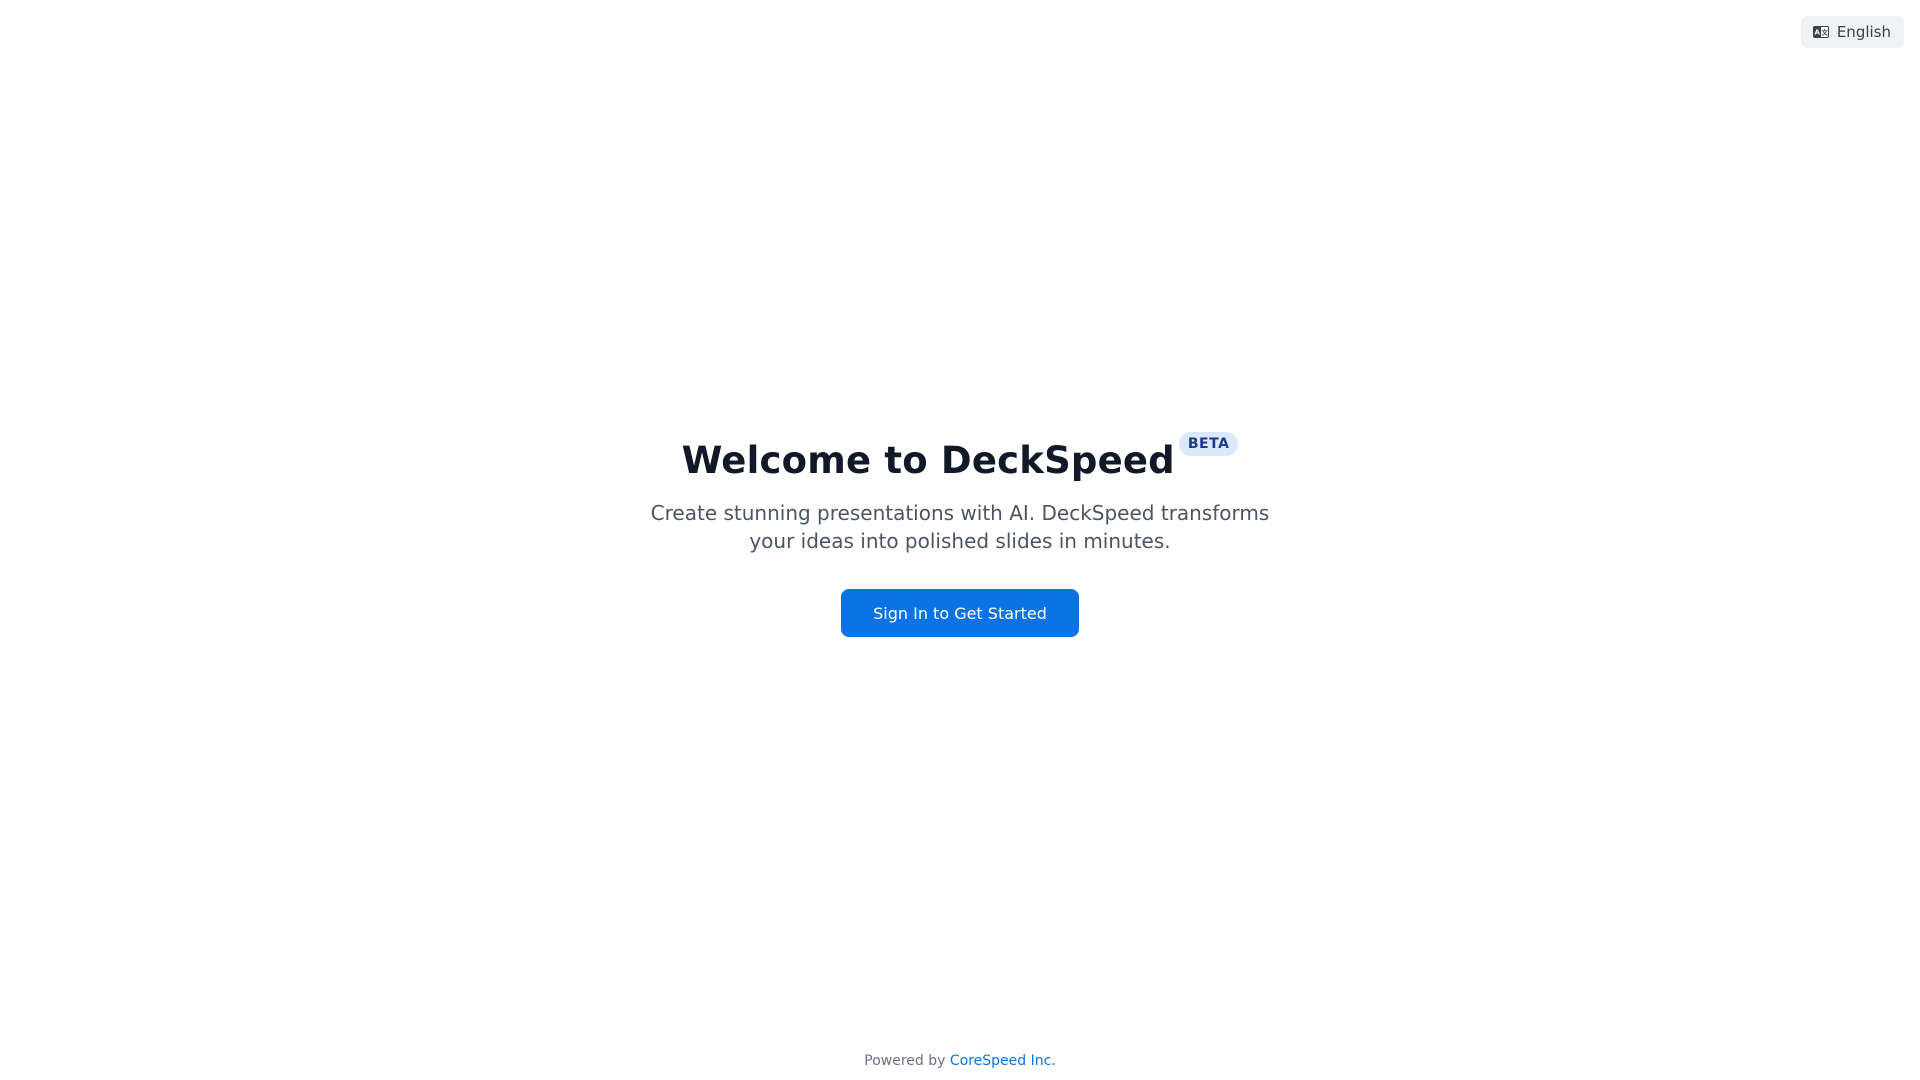 Image resolution: width=1920 pixels, height=1080 pixels. I want to click on language-icon: A 文, so click(1820, 32).